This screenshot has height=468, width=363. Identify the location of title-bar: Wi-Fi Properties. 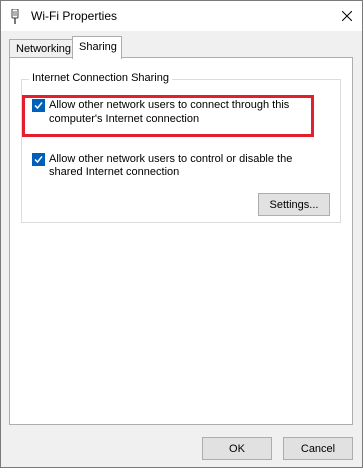
(181, 16).